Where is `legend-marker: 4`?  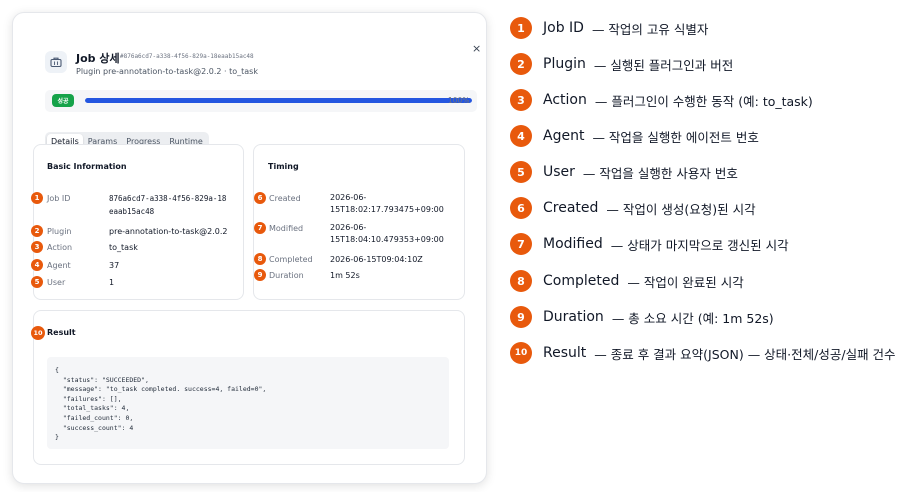
legend-marker: 4 is located at coordinates (521, 136).